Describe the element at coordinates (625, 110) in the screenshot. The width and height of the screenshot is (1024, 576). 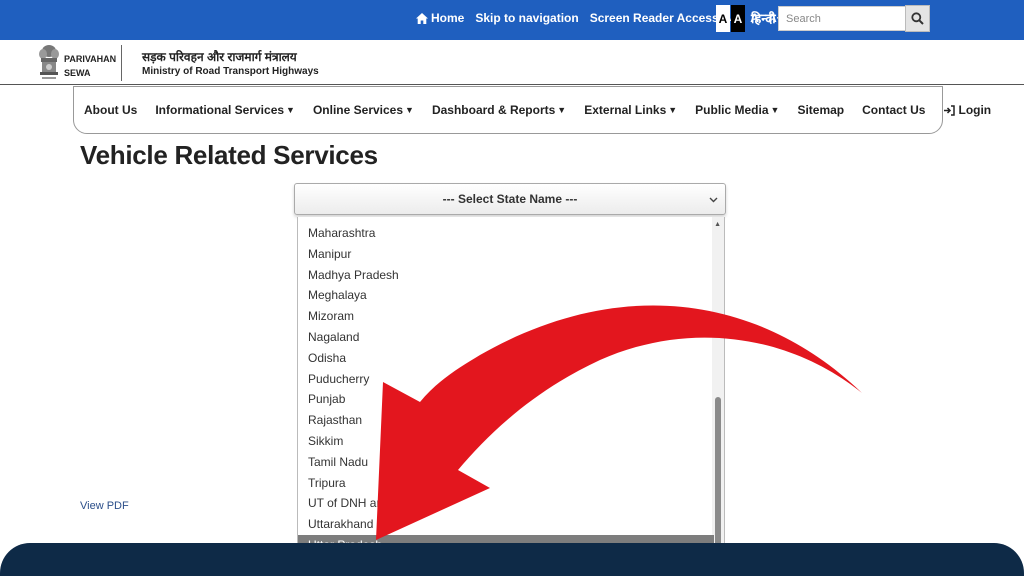
I see `nav-item-label: External Links` at that location.